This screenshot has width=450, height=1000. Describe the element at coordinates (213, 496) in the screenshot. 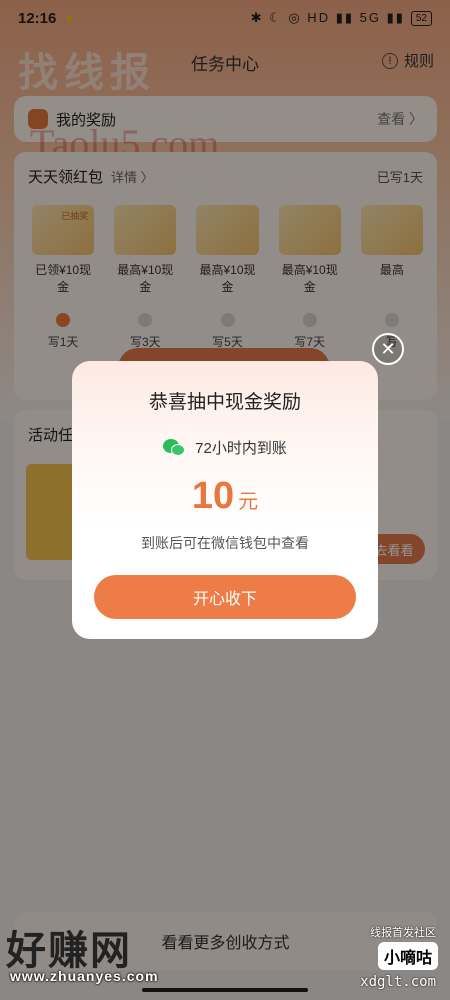

I see `amount-value: 10` at that location.